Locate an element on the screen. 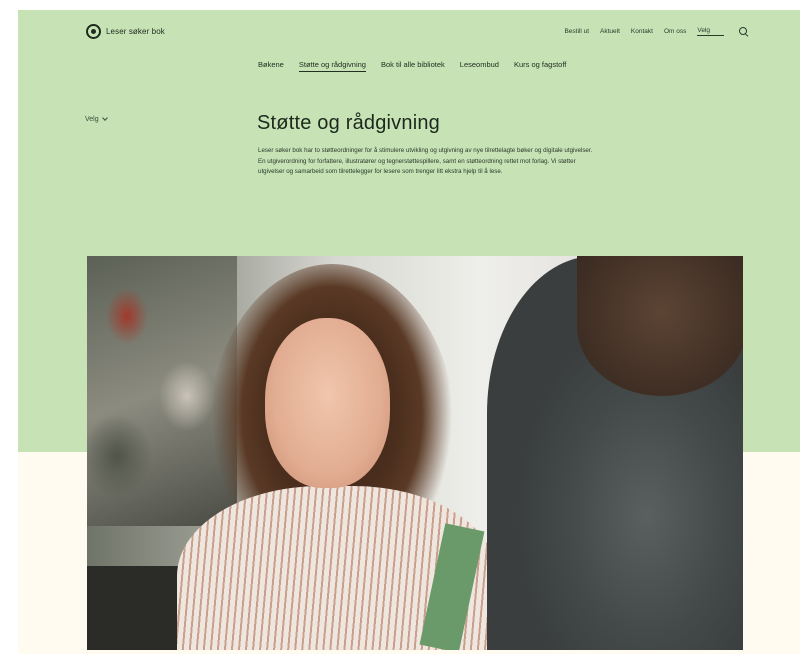 The width and height of the screenshot is (800, 654). util-link-bestill: Bestill ut is located at coordinates (576, 31).